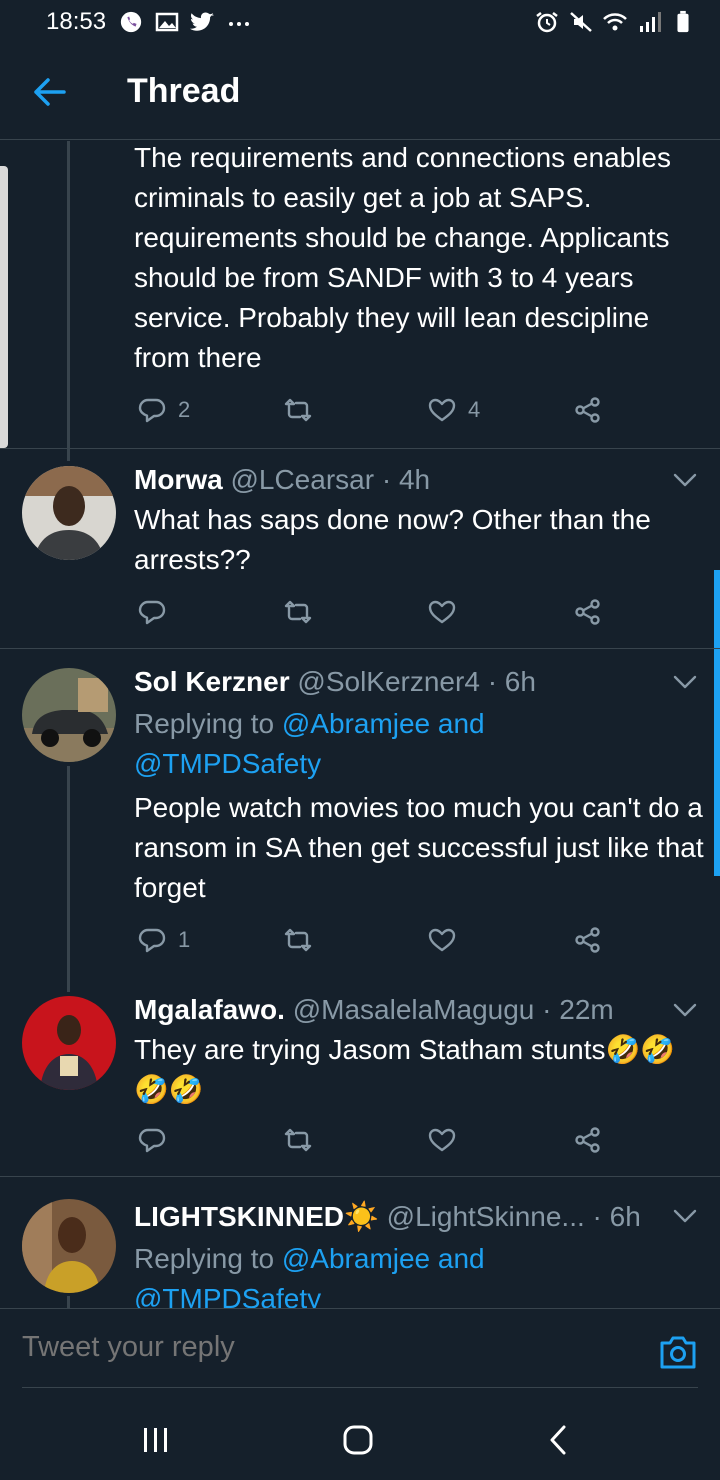  I want to click on like-count: 4, so click(474, 409).